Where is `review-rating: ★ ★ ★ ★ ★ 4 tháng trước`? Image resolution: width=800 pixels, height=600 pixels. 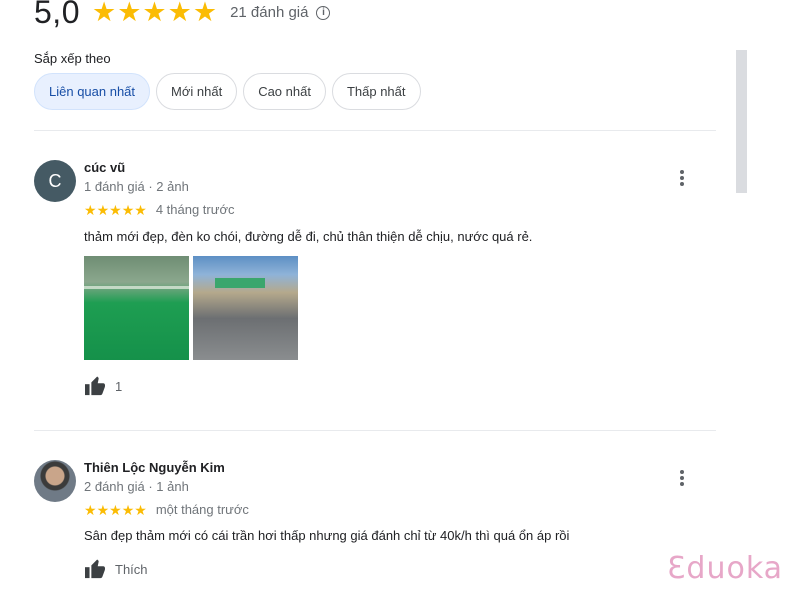 review-rating: ★ ★ ★ ★ ★ 4 tháng trước is located at coordinates (159, 209).